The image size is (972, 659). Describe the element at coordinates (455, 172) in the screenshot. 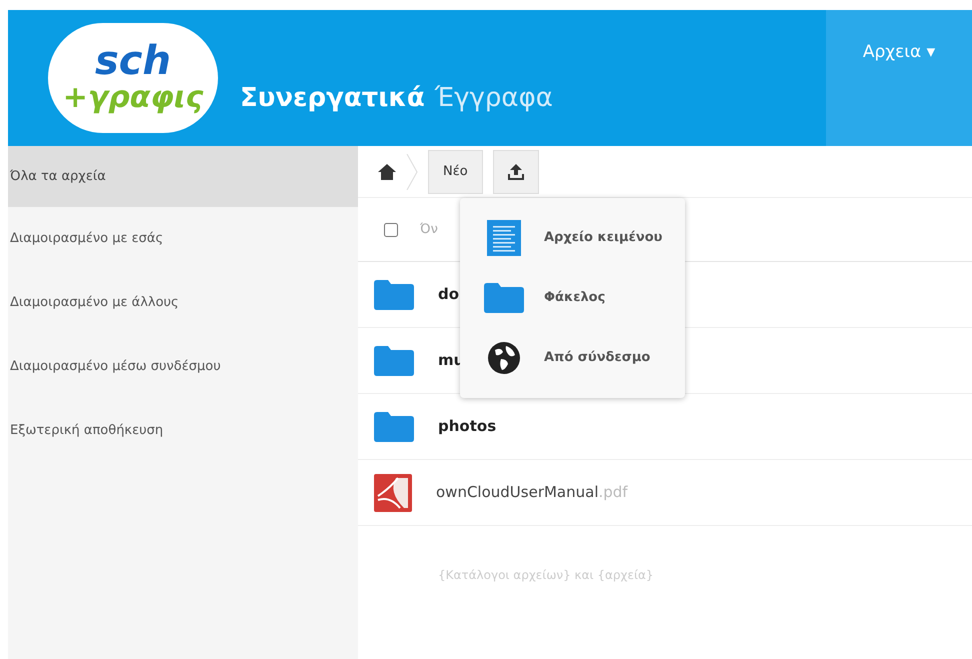

I see `new-button: Νέο` at that location.